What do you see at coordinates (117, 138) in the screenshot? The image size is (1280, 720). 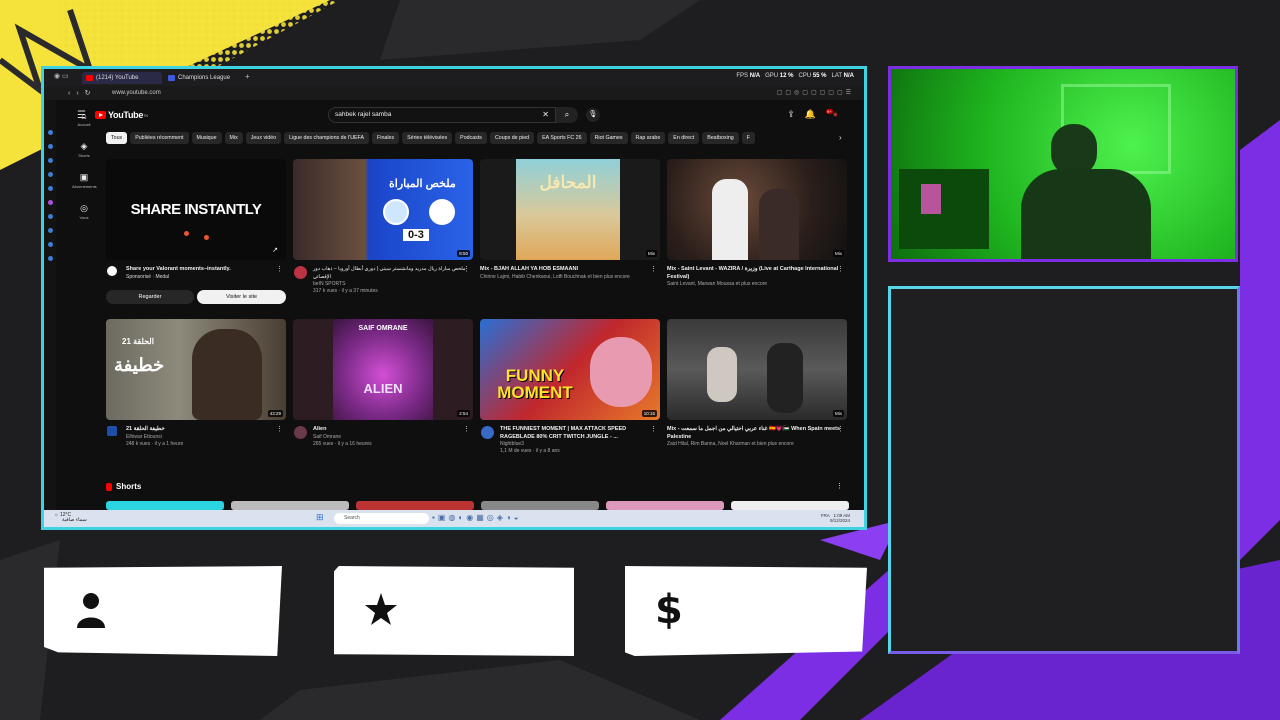 I see `filter-chip: Tous` at bounding box center [117, 138].